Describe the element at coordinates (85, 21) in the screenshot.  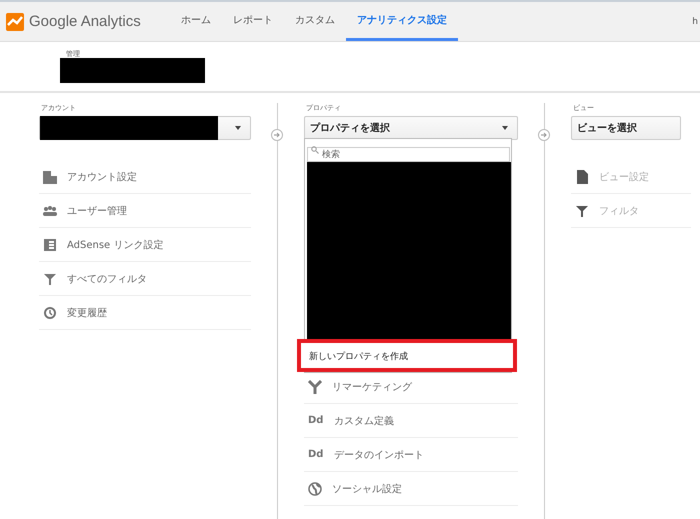
I see `logo-text: Google Analytics` at that location.